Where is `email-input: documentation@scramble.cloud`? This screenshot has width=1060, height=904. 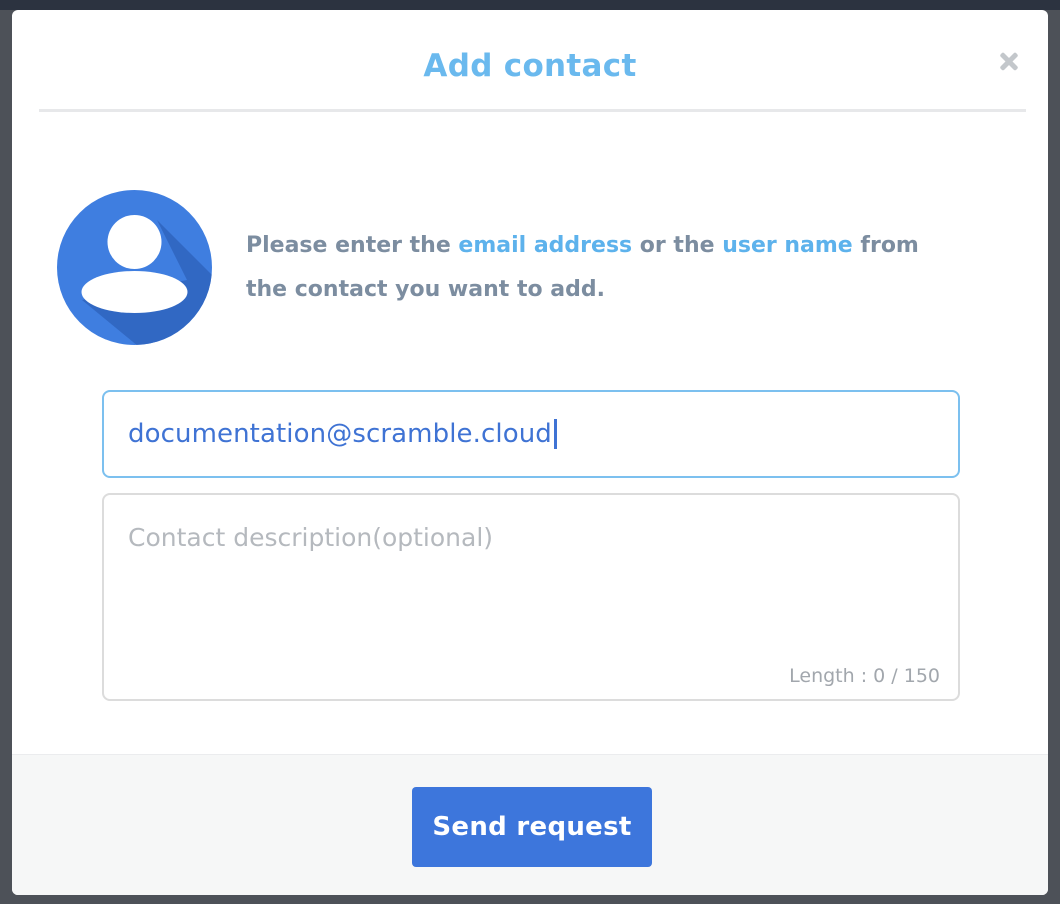
email-input: documentation@scramble.cloud is located at coordinates (531, 434).